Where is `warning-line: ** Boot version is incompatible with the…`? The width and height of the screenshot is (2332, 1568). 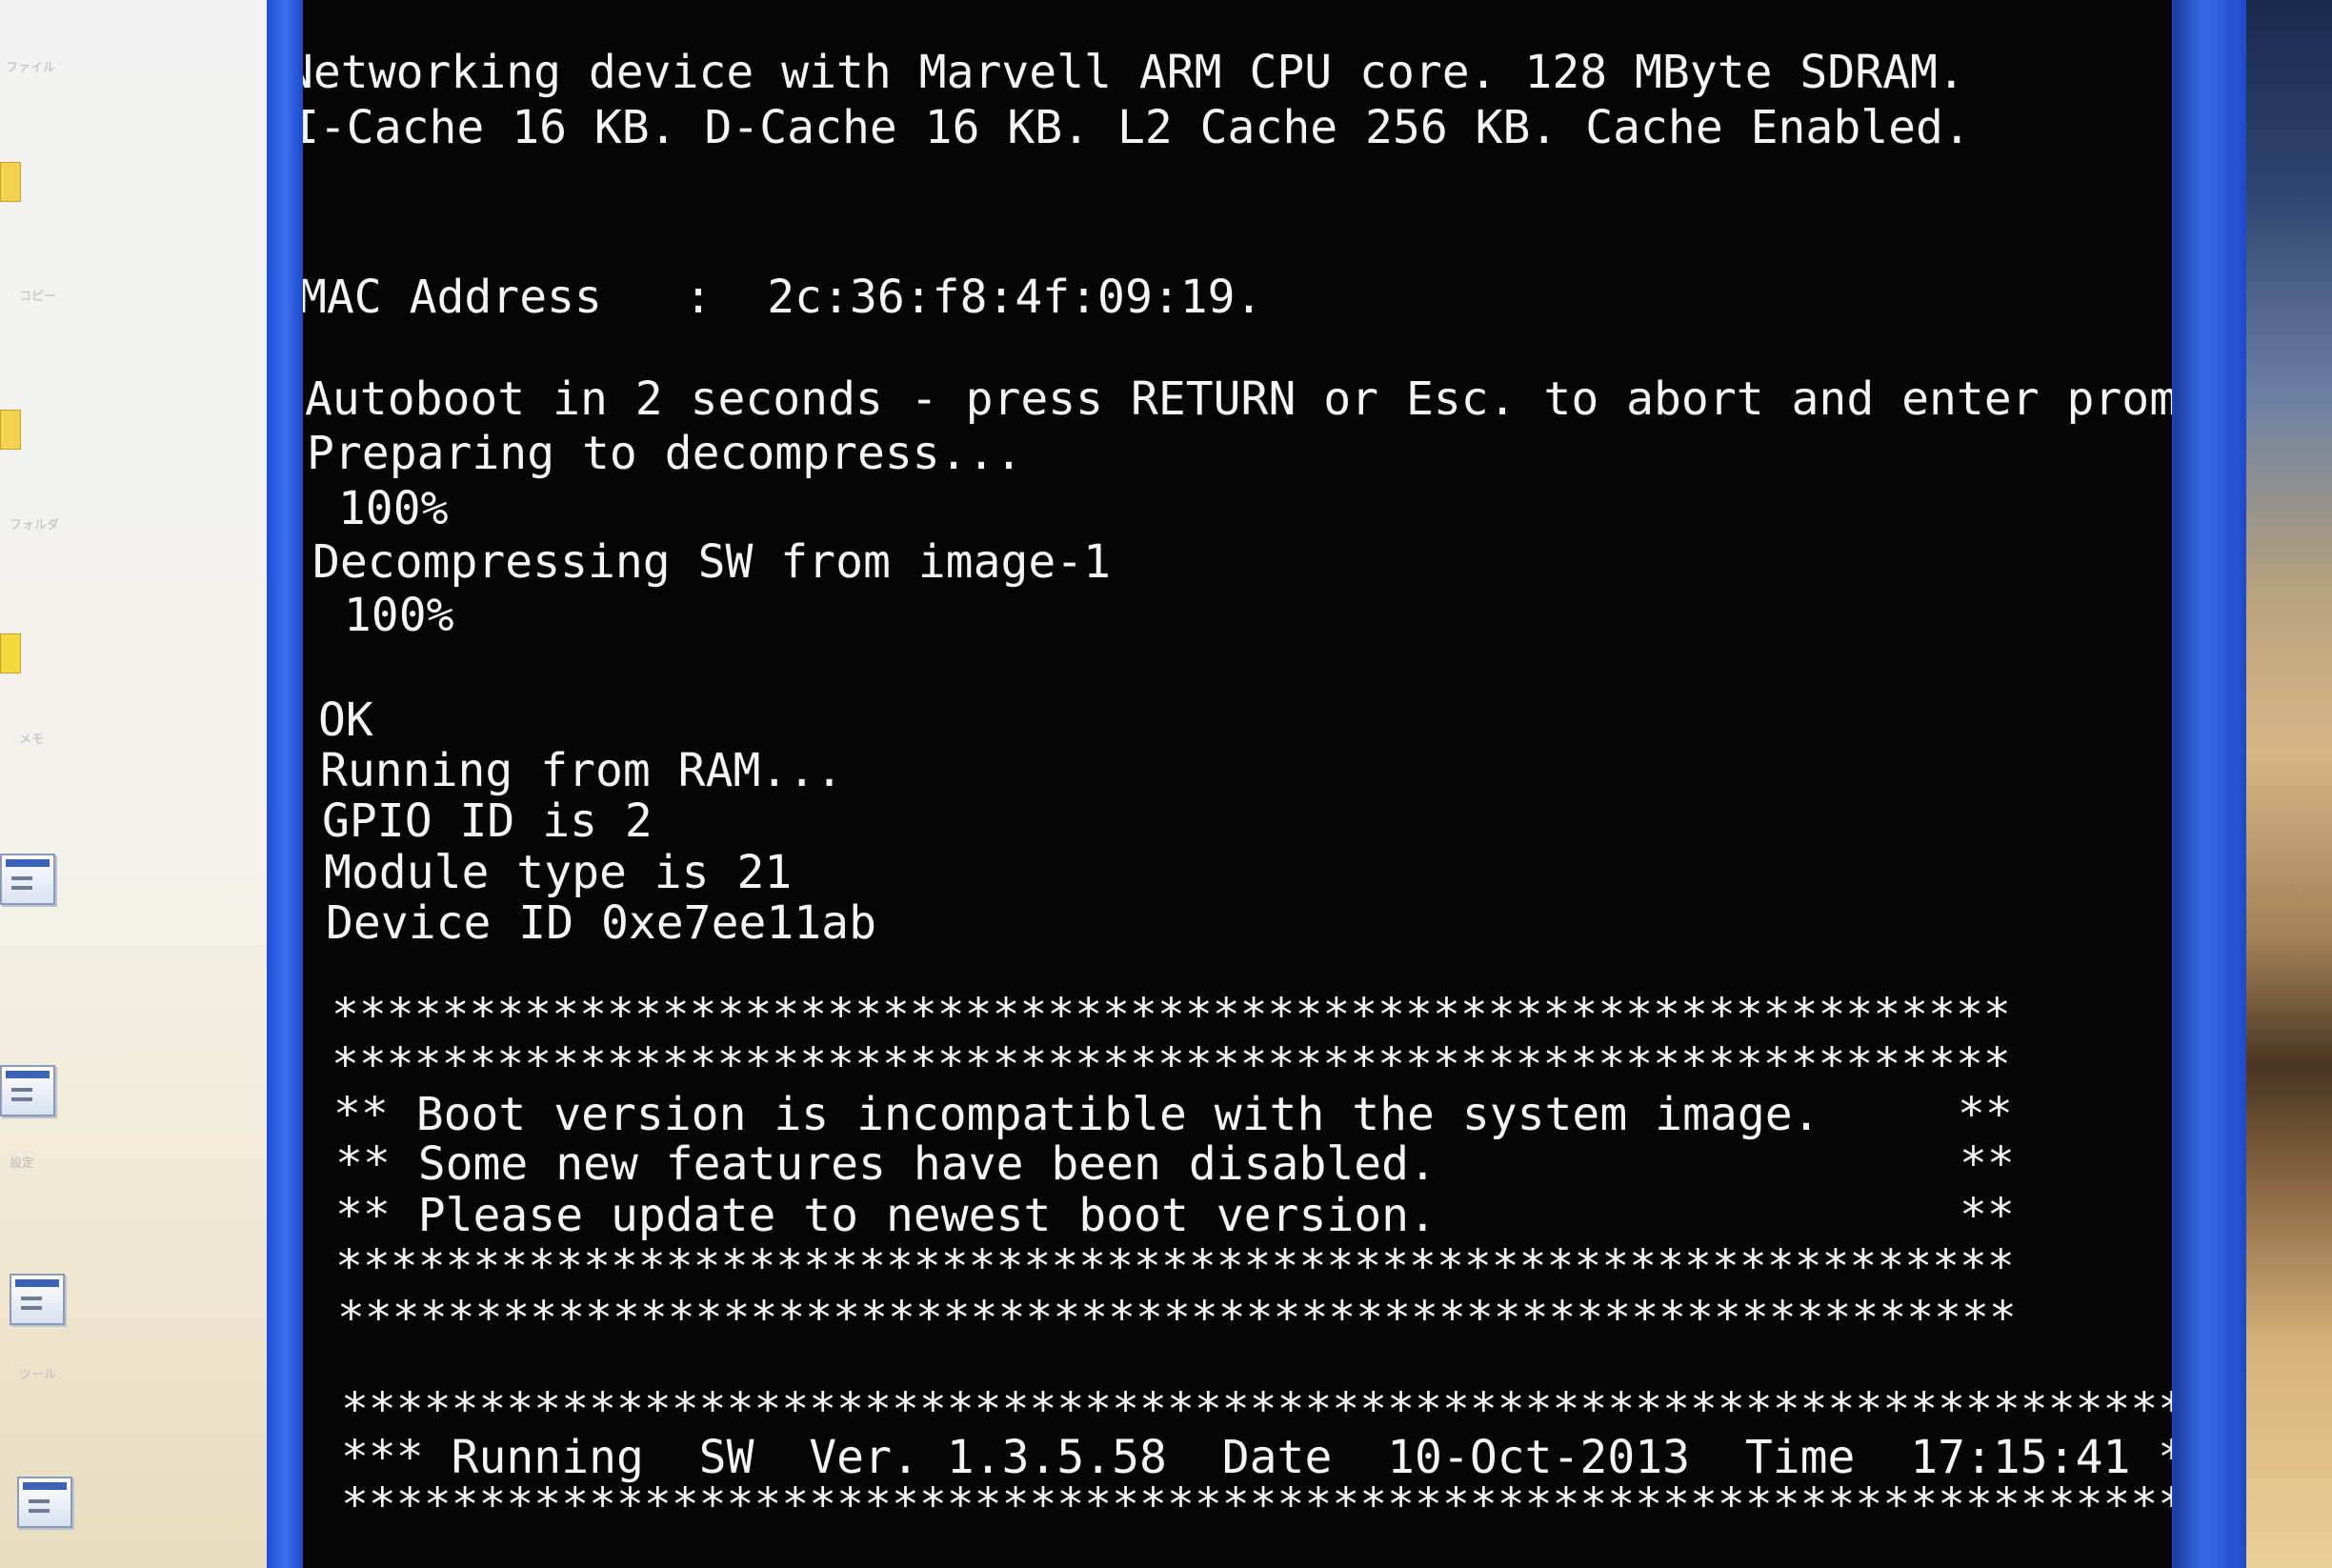
warning-line: ** Boot version is incompatible with the… is located at coordinates (1173, 1114).